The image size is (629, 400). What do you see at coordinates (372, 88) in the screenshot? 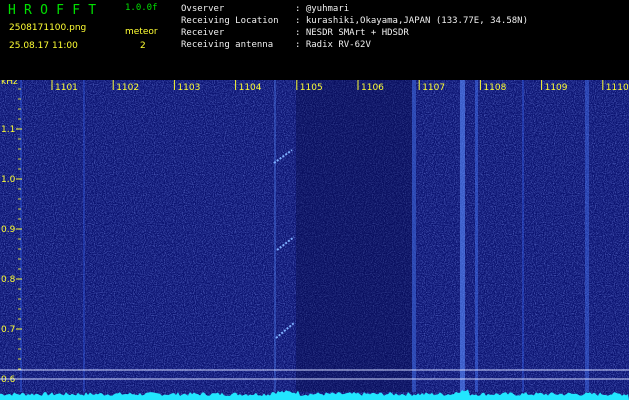
I see `x-tick-label: 1106` at bounding box center [372, 88].